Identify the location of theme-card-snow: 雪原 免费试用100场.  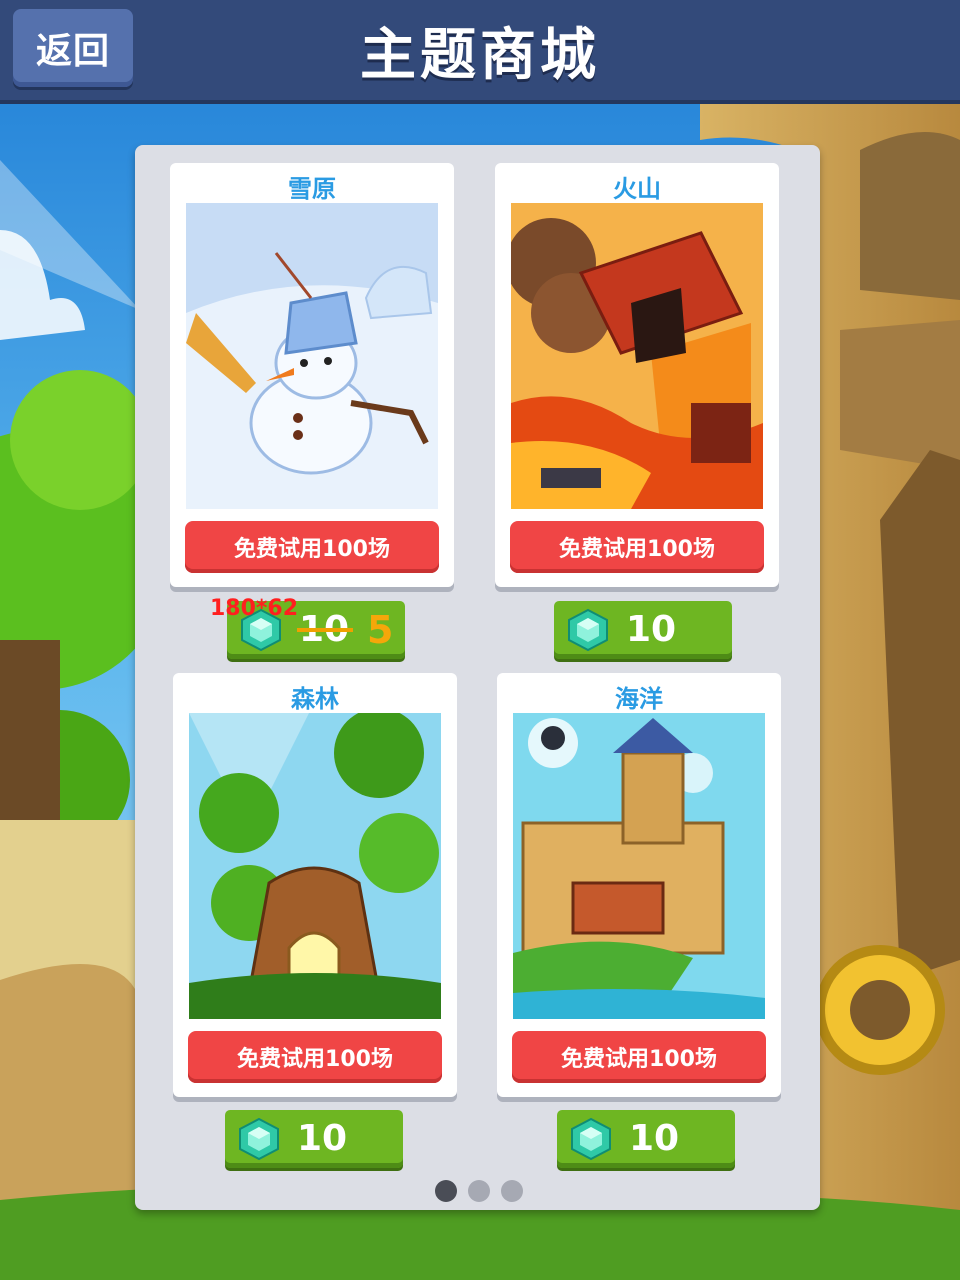
(312, 375).